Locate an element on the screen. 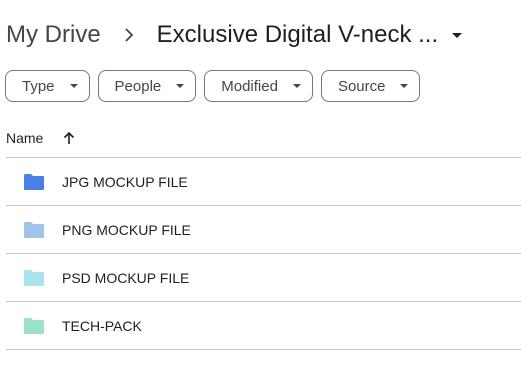  name-column-header: Name is located at coordinates (24, 138).